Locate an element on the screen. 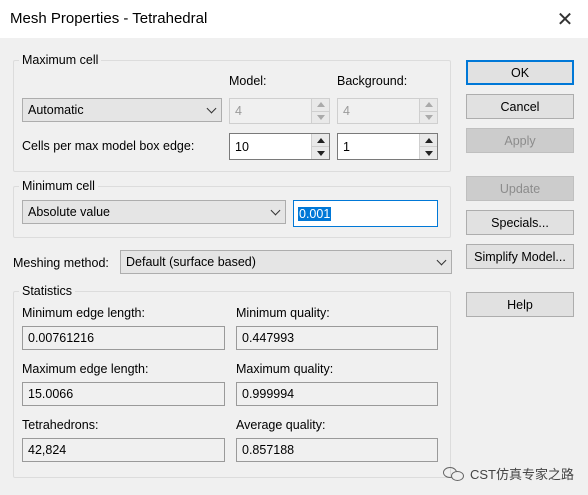 The width and height of the screenshot is (588, 495). max-cell-background-spinner: 4 is located at coordinates (387, 111).